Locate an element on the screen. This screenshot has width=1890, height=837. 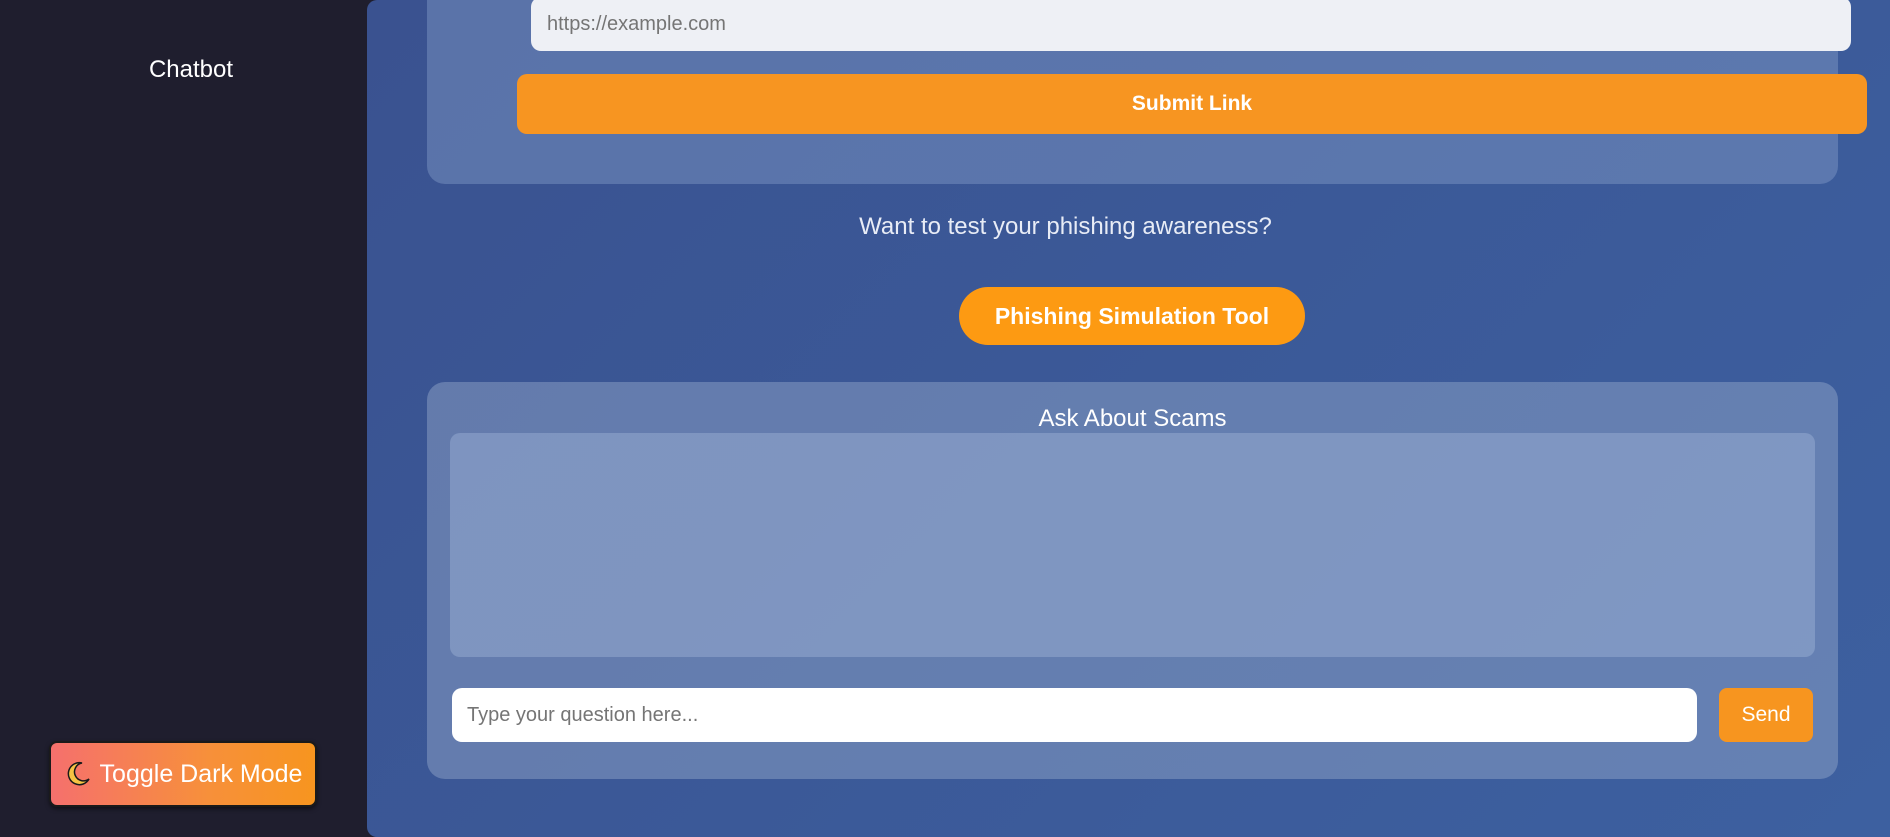
submit-link-button: Submit Link is located at coordinates (1192, 104).